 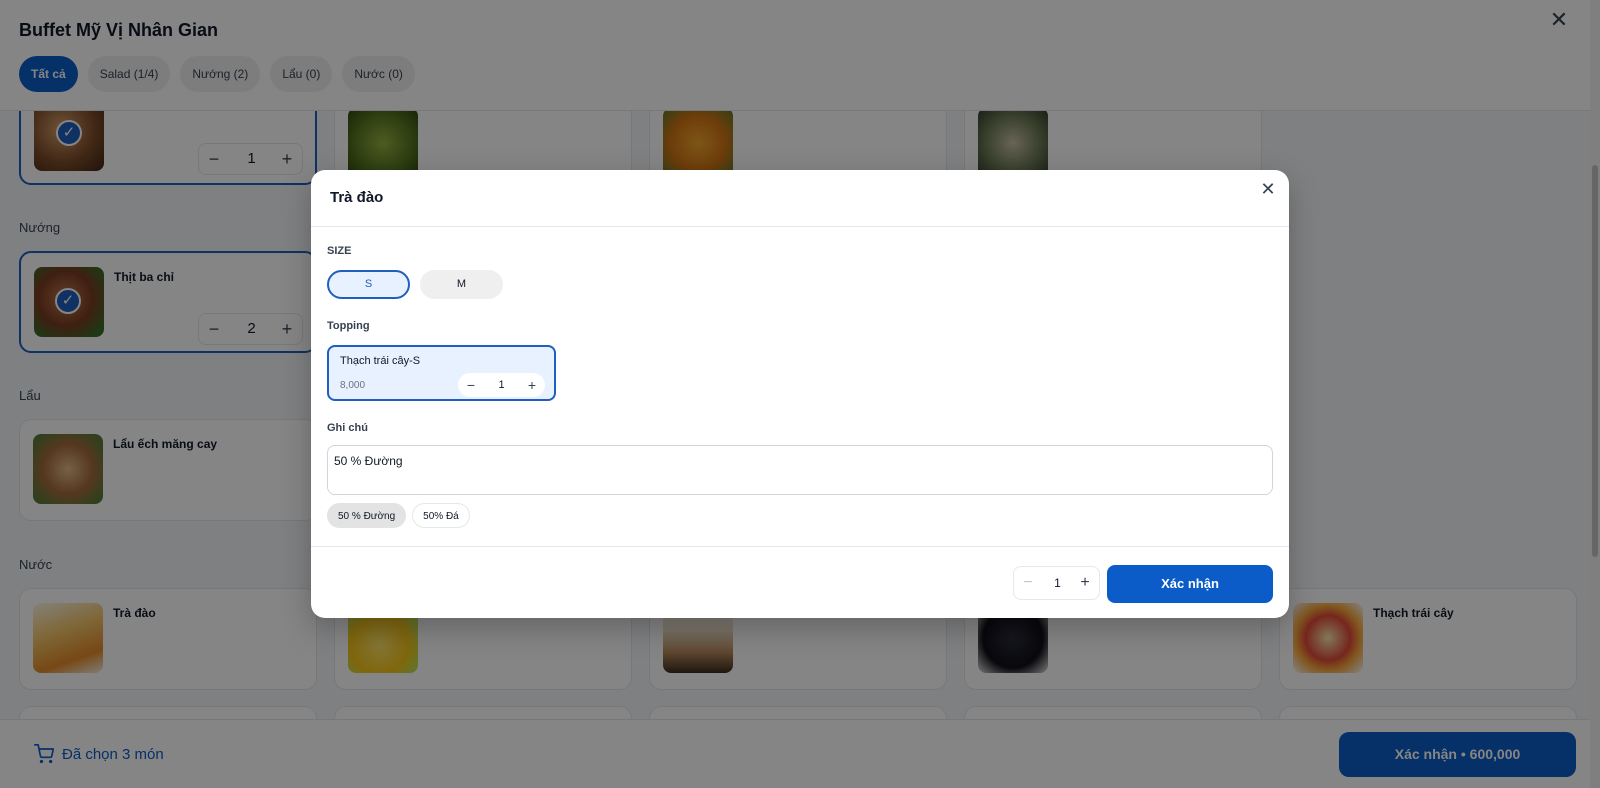 I want to click on topping-quantity: 1, so click(x=501, y=385).